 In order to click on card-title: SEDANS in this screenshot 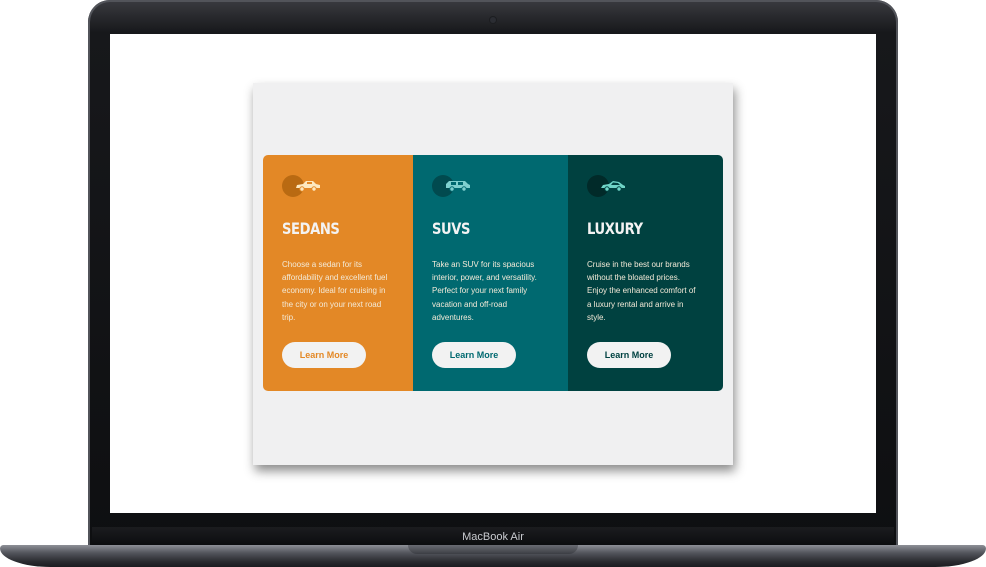, I will do `click(311, 228)`.